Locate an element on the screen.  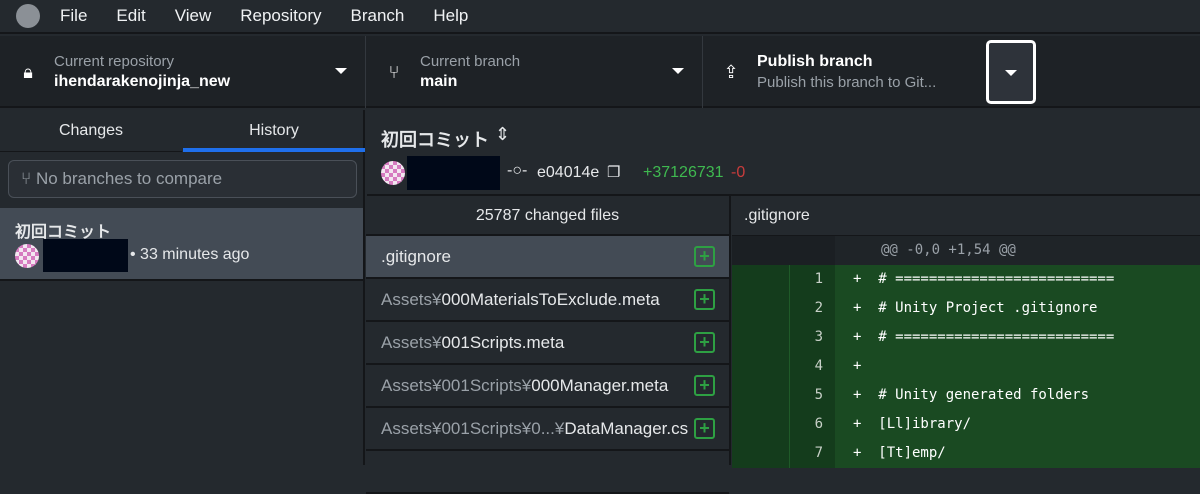
compare-placeholder: No branches to compare is located at coordinates (129, 178).